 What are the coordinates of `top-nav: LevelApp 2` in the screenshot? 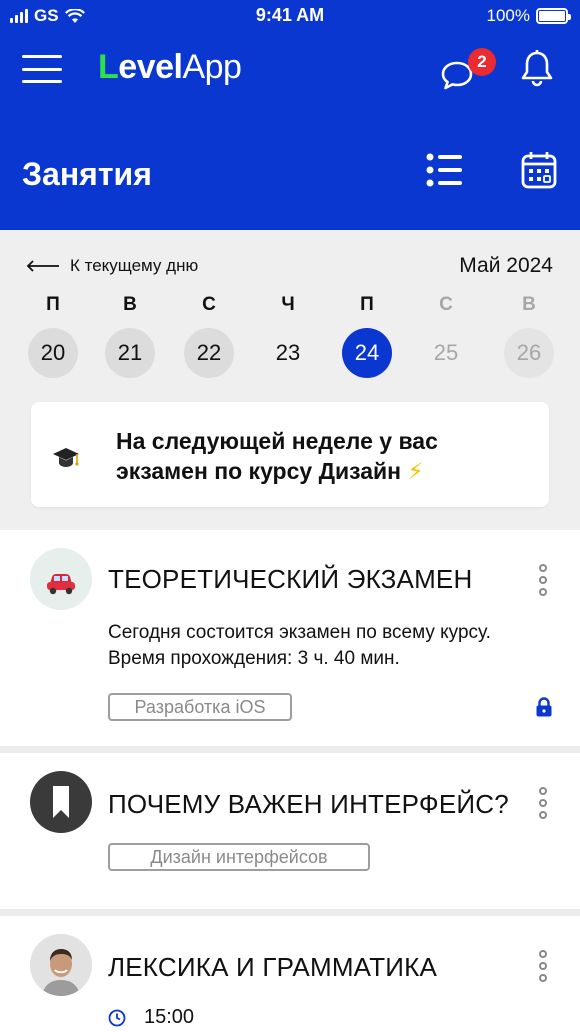 It's located at (290, 68).